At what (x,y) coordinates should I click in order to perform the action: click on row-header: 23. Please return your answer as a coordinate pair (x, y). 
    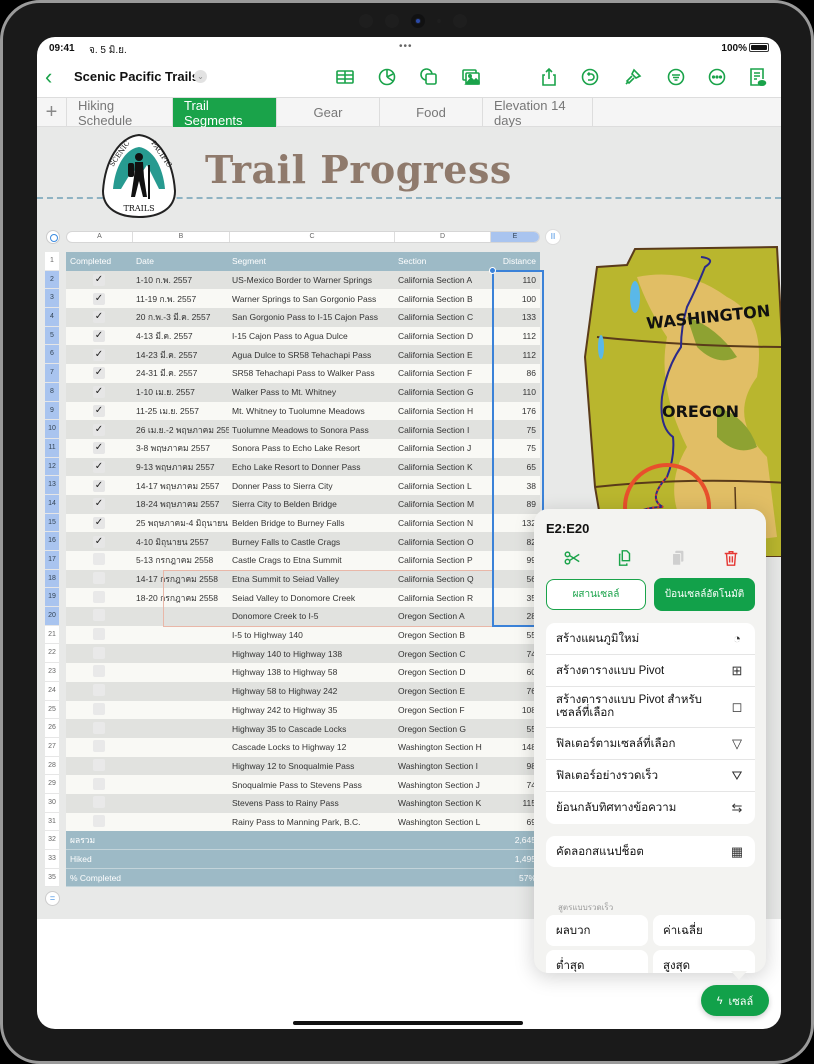
    Looking at the image, I should click on (52, 672).